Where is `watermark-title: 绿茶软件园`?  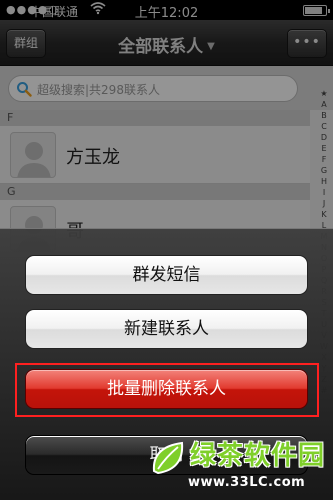
watermark-title: 绿茶软件园 is located at coordinates (258, 456).